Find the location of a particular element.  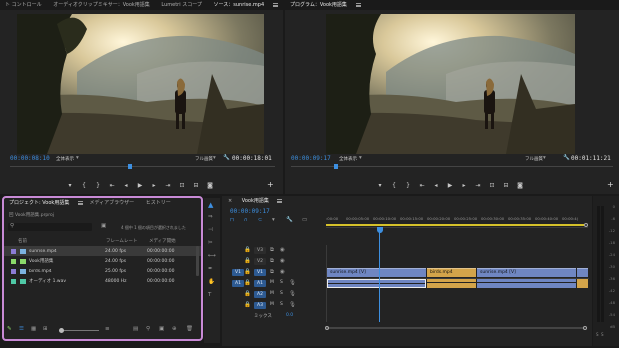

mix-value: 0.0 is located at coordinates (289, 315).